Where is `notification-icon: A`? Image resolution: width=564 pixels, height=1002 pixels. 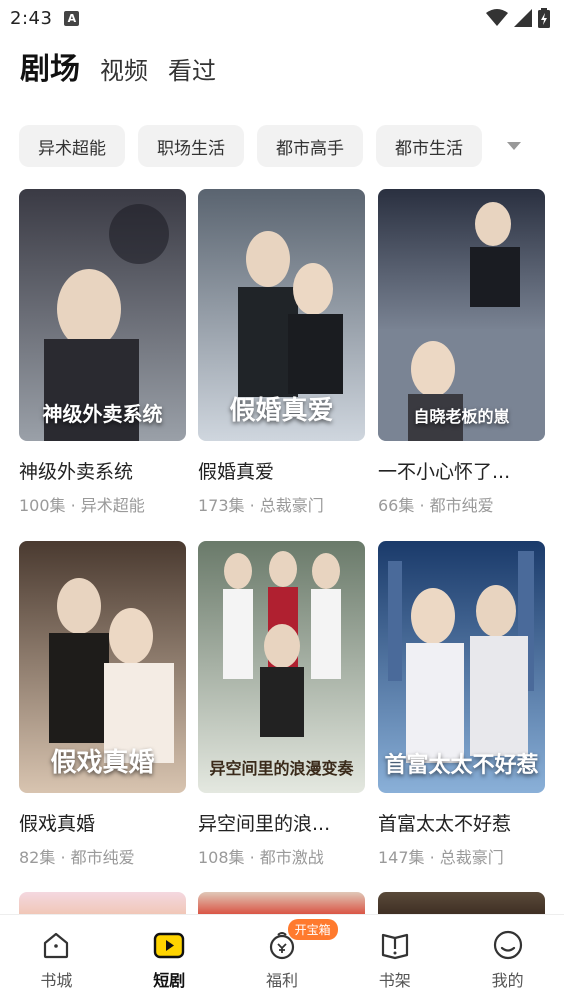 notification-icon: A is located at coordinates (72, 18).